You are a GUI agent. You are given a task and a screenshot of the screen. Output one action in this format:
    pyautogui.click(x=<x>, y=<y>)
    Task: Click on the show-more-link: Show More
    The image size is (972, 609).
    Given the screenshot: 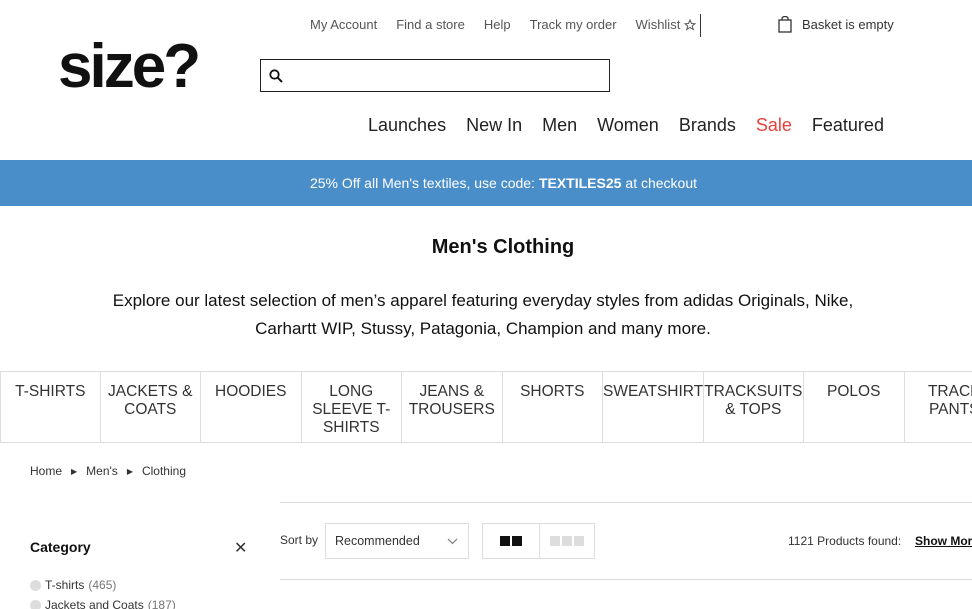 What is the action you would take?
    pyautogui.click(x=943, y=541)
    